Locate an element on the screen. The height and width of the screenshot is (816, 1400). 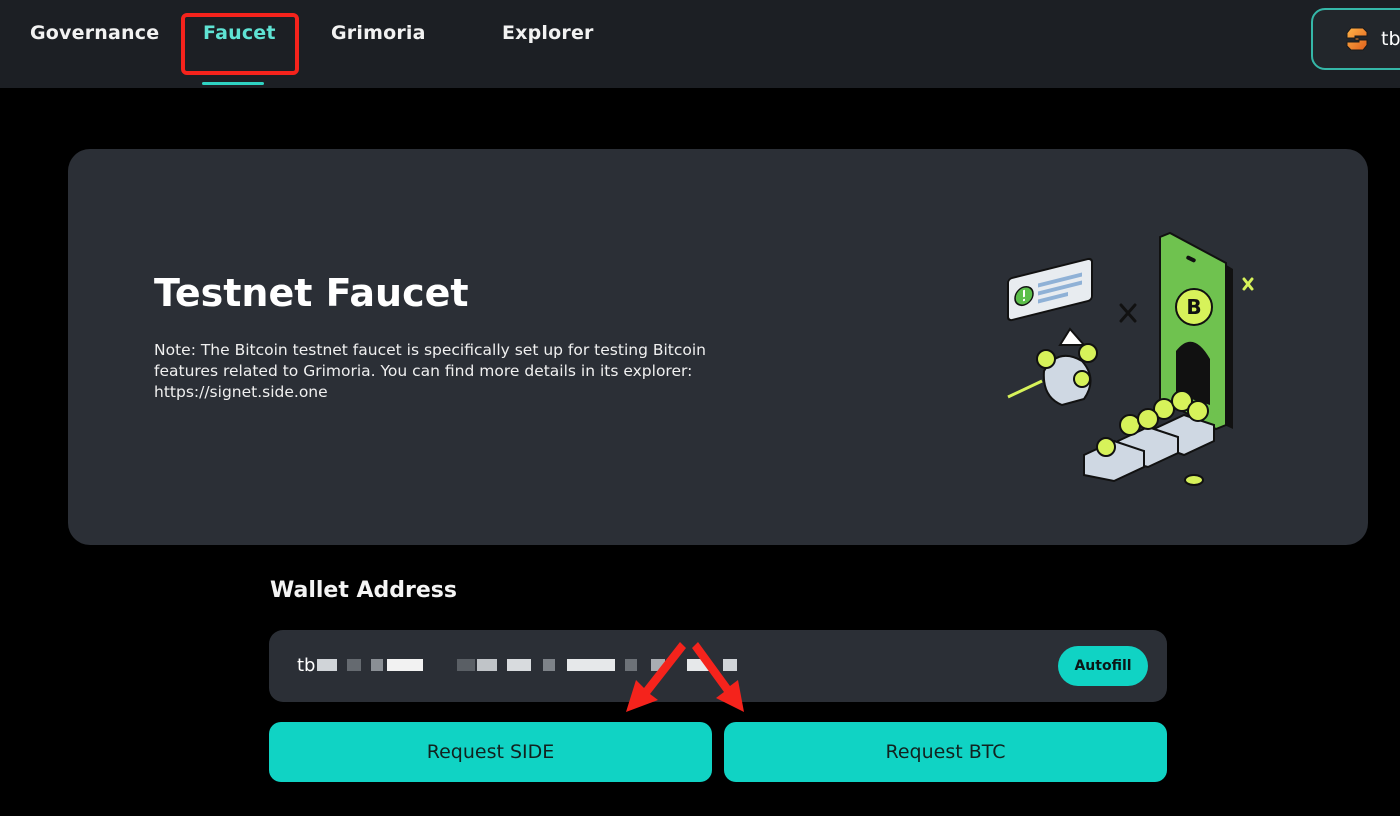
wallet-address-value: tb is located at coordinates (306, 665).